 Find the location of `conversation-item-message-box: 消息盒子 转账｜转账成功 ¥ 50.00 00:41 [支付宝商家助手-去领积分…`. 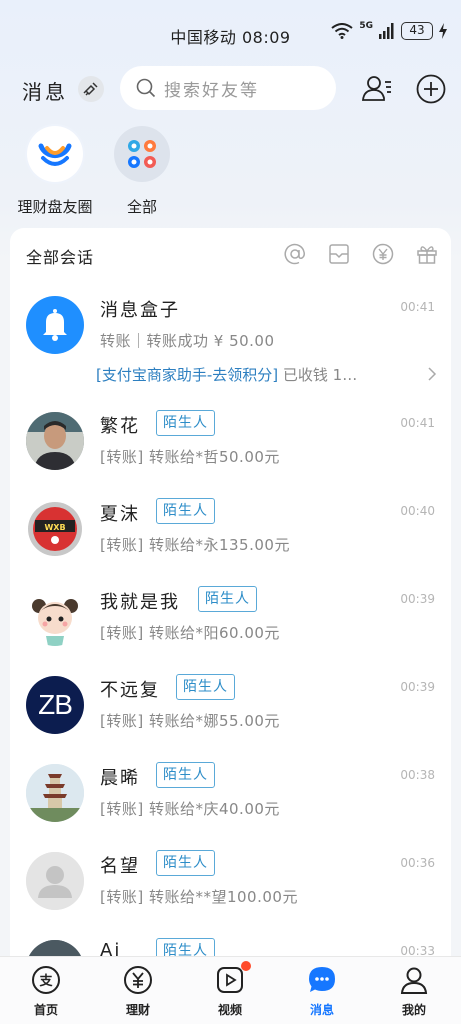

conversation-item-message-box: 消息盒子 转账｜转账成功 ¥ 50.00 00:41 [支付宝商家助手-去领积分… is located at coordinates (230, 342).